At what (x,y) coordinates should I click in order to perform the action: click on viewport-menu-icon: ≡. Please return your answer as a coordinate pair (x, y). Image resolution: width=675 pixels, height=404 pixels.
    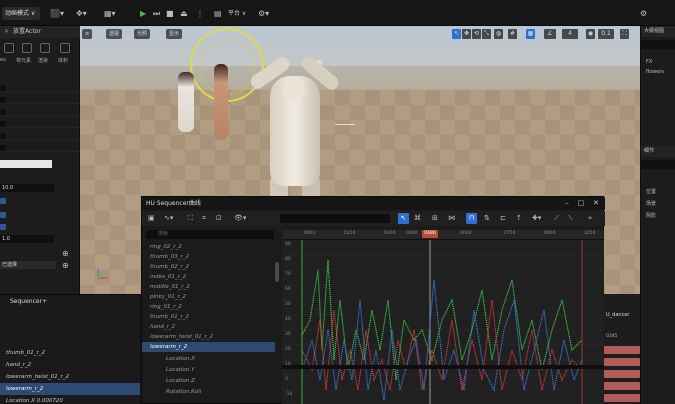
    Looking at the image, I should click on (87, 34).